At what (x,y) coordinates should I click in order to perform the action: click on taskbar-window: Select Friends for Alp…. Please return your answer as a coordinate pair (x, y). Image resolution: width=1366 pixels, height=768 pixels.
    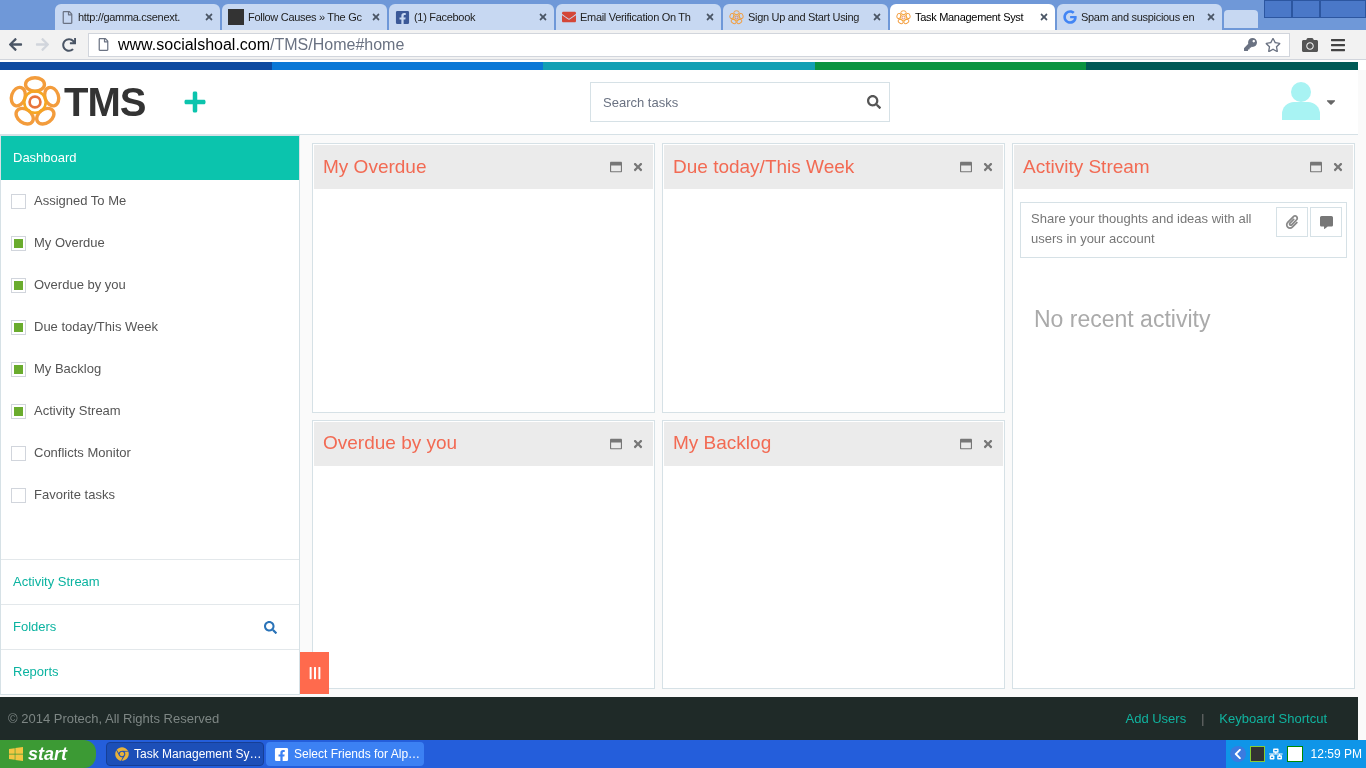
    Looking at the image, I should click on (345, 754).